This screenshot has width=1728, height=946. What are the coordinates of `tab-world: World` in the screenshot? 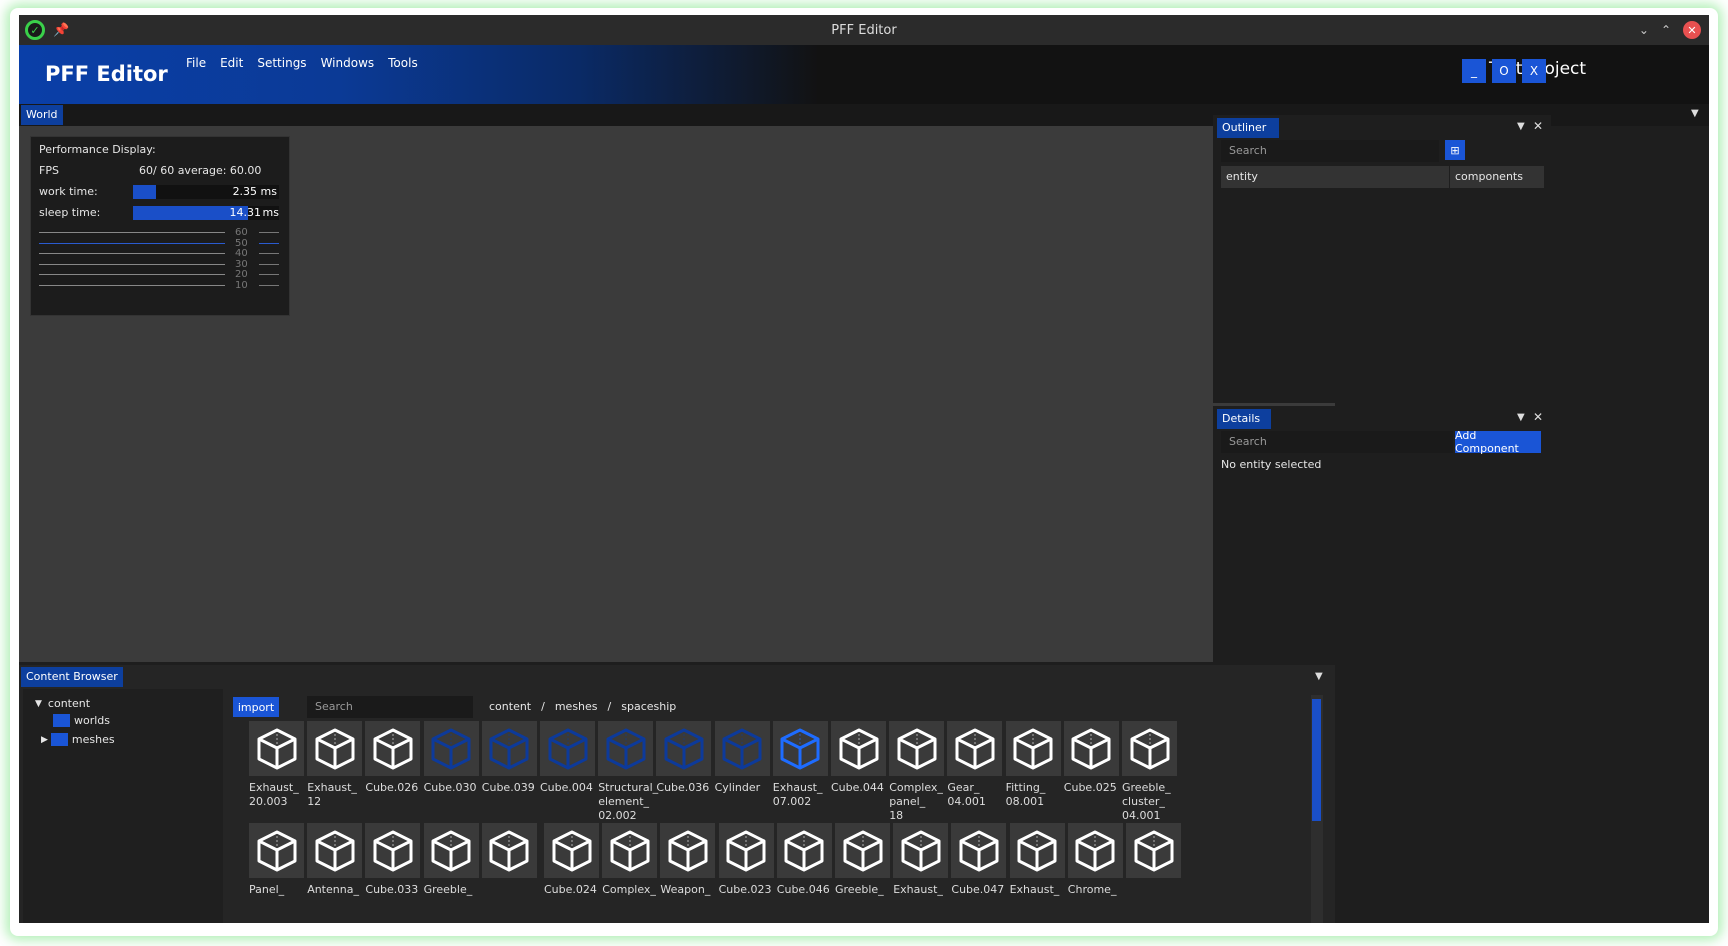 It's located at (42, 115).